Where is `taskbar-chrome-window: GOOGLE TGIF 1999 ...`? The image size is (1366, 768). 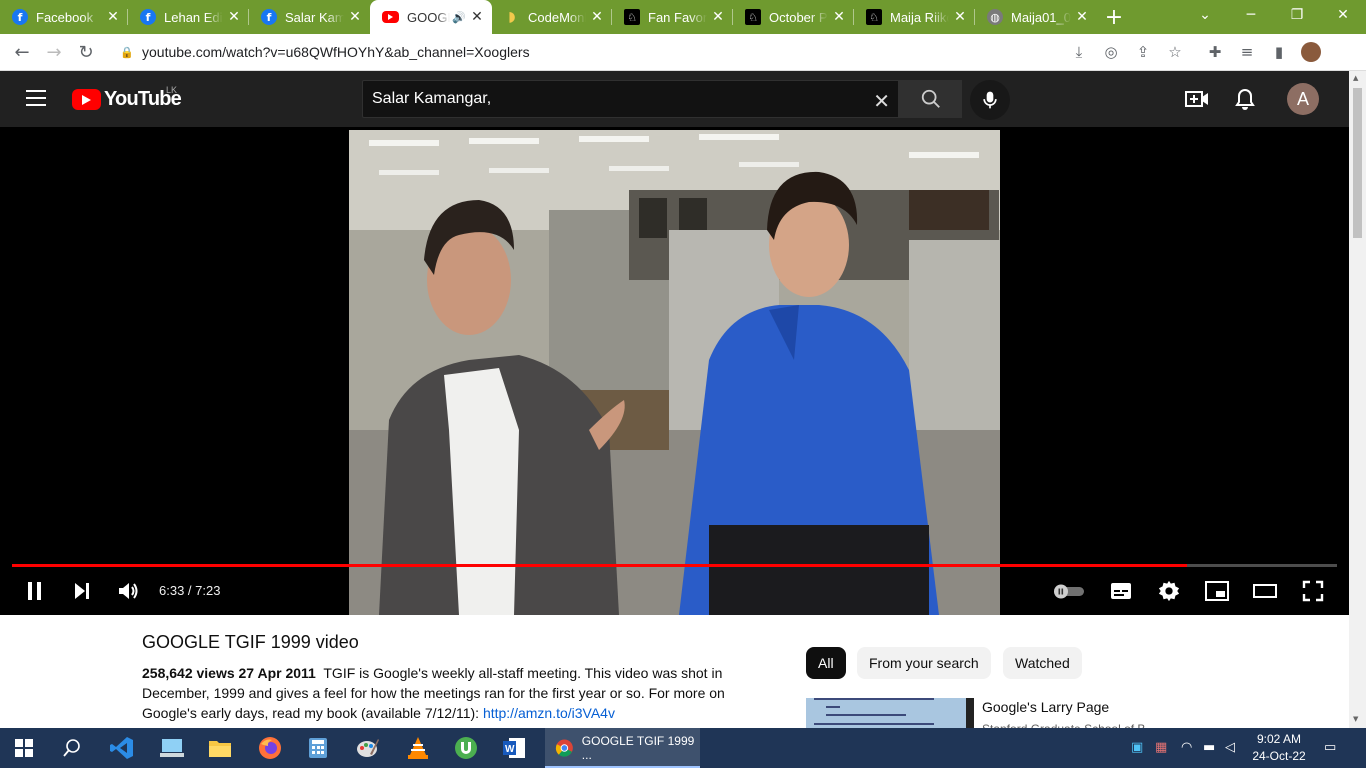
taskbar-chrome-window: GOOGLE TGIF 1999 ... is located at coordinates (622, 748).